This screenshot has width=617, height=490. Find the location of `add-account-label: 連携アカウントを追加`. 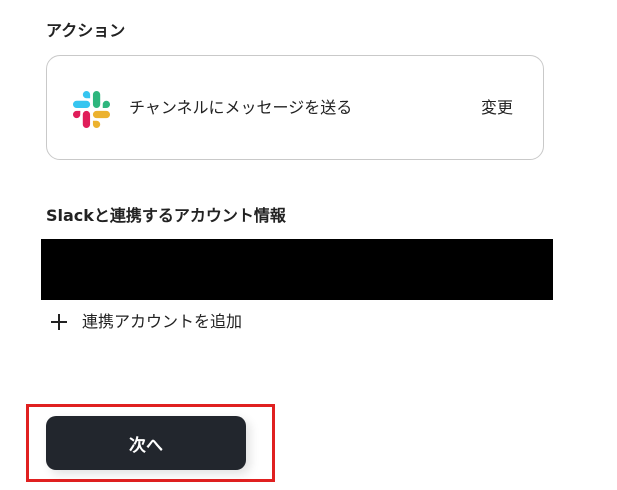

add-account-label: 連携アカウントを追加 is located at coordinates (162, 321).